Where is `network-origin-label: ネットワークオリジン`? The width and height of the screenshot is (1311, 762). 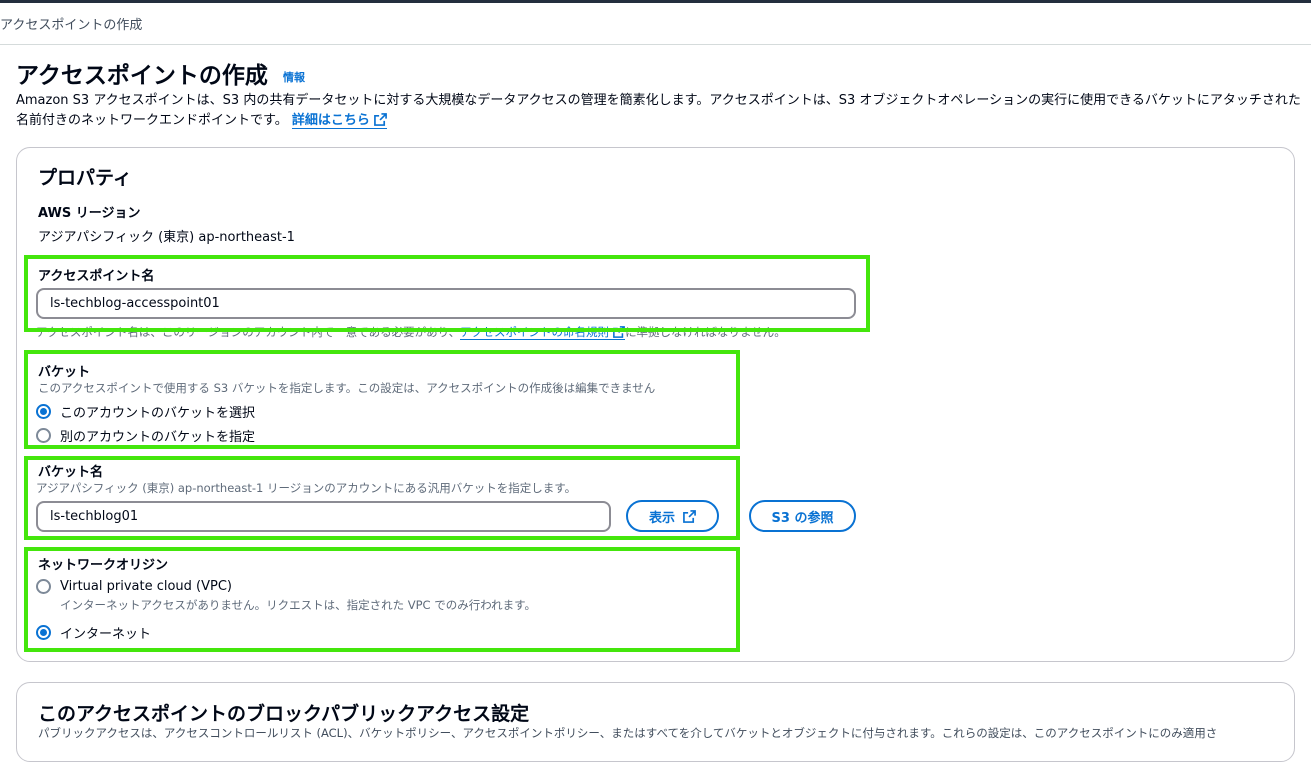
network-origin-label: ネットワークオリジン is located at coordinates (103, 565).